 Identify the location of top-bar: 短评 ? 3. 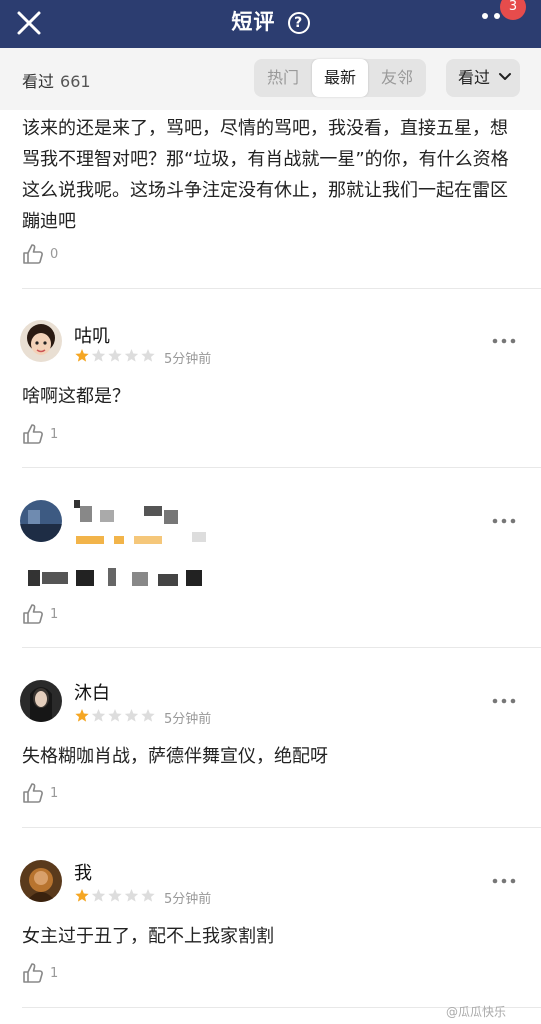
(270, 24).